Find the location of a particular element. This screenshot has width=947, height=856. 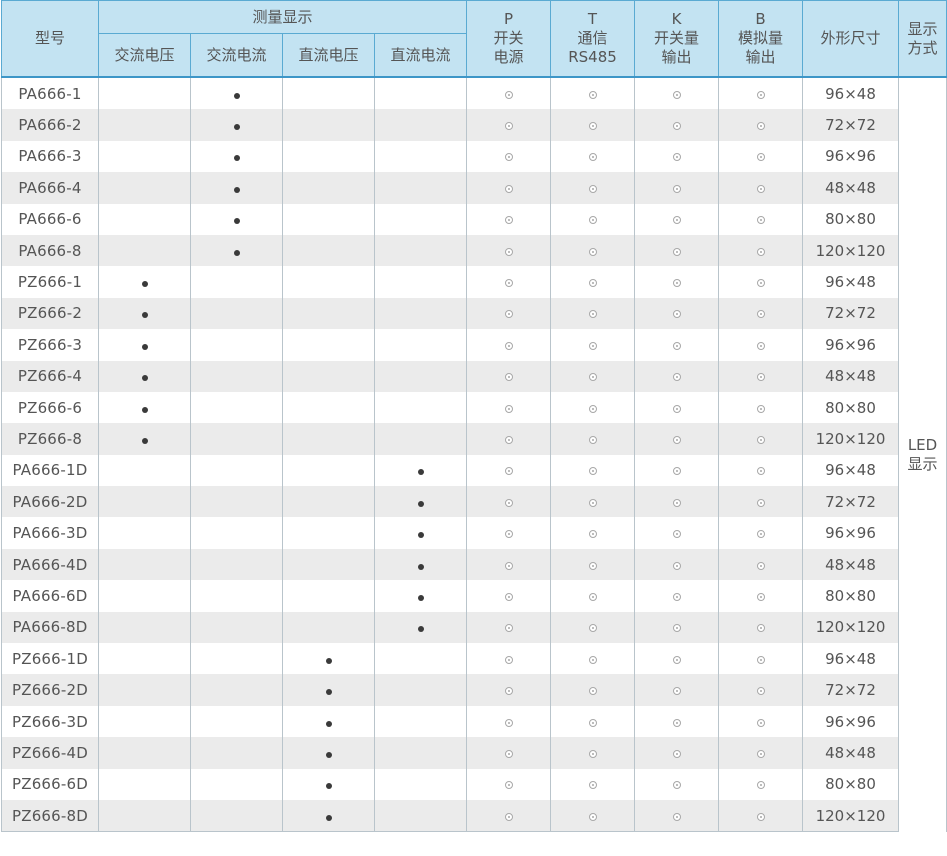

cell-dimensions: 48×48 is located at coordinates (851, 564).